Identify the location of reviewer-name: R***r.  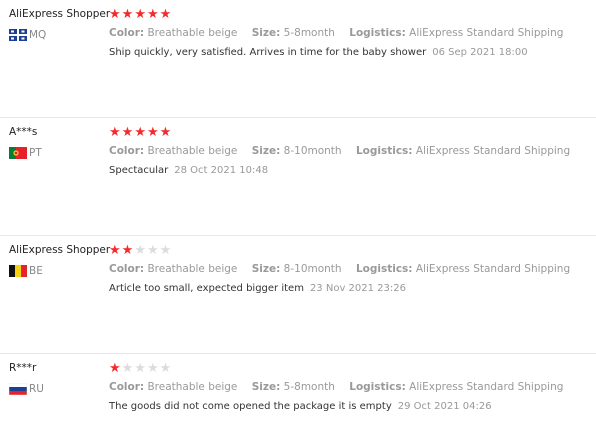
(23, 368).